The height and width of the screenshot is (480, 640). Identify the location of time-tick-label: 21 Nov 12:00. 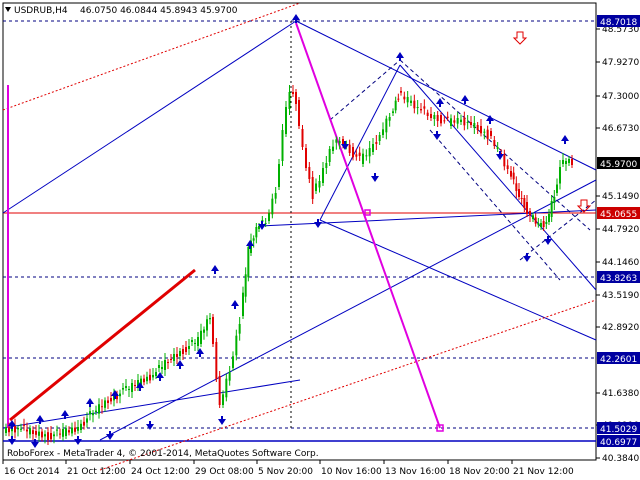
(543, 472).